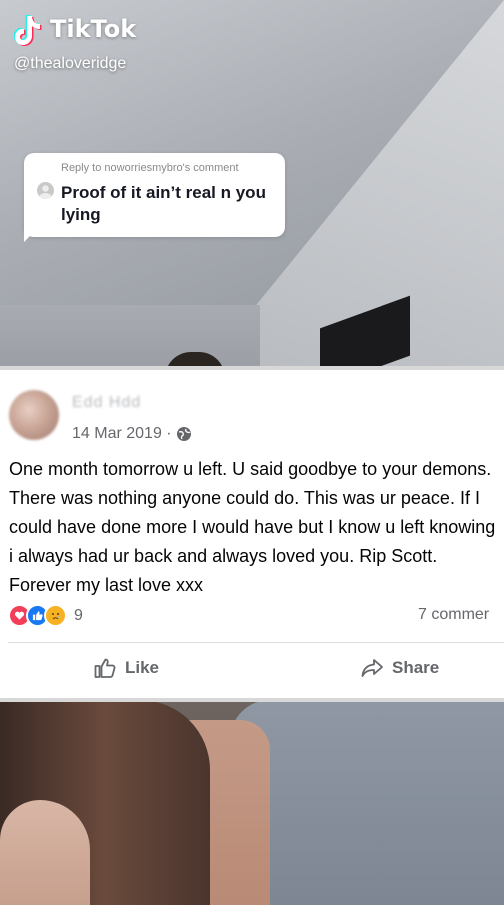 The image size is (504, 905). I want to click on tiktok-brand-text: TikTok, so click(93, 29).